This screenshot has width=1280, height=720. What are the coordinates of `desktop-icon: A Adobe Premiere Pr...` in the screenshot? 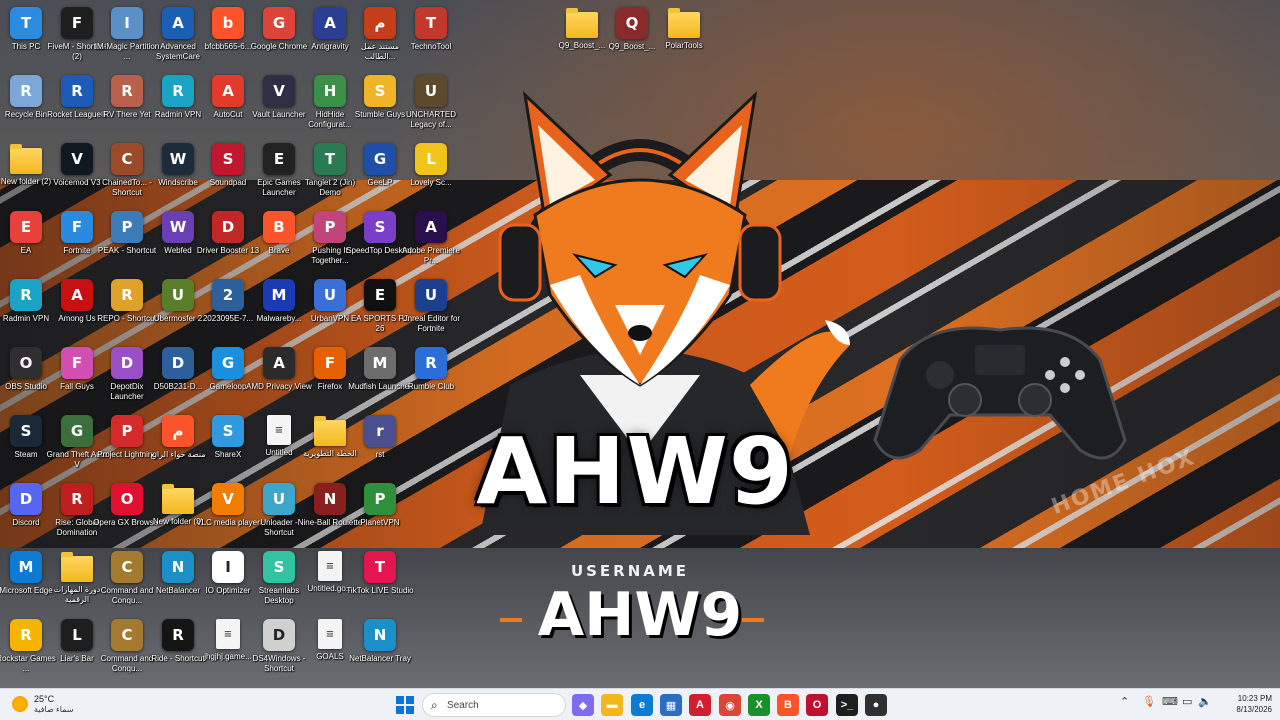 It's located at (431, 241).